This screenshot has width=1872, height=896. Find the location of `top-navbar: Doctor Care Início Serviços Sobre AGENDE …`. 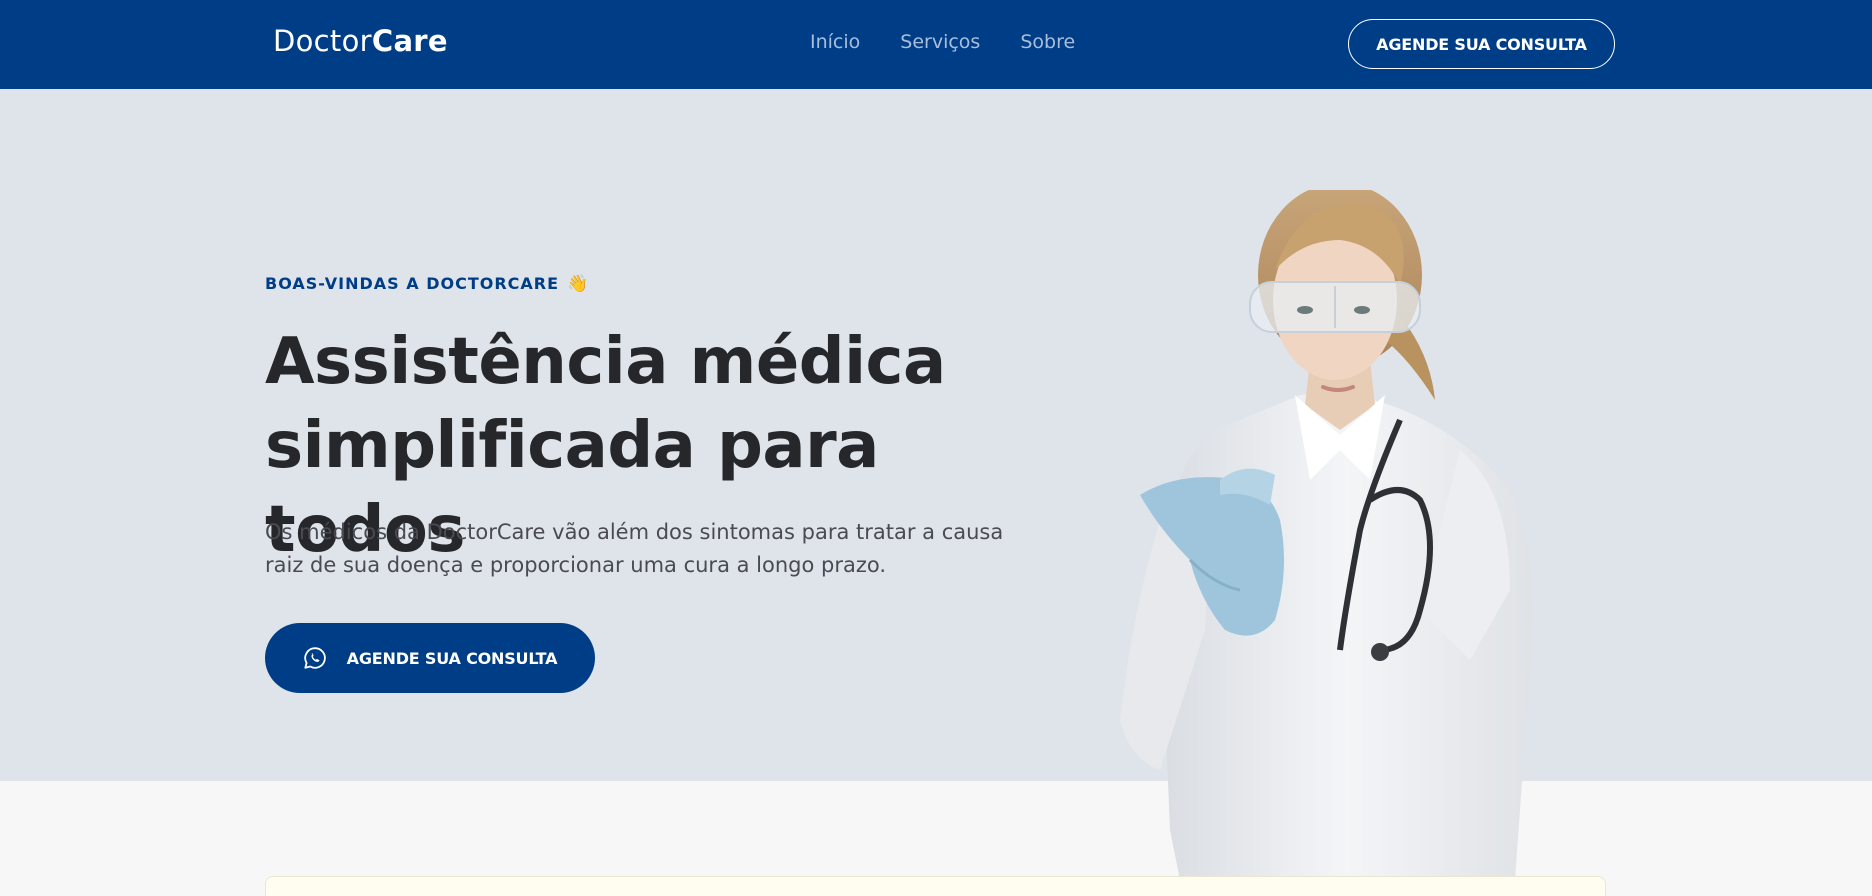

top-navbar: Doctor Care Início Serviços Sobre AGENDE … is located at coordinates (936, 44).